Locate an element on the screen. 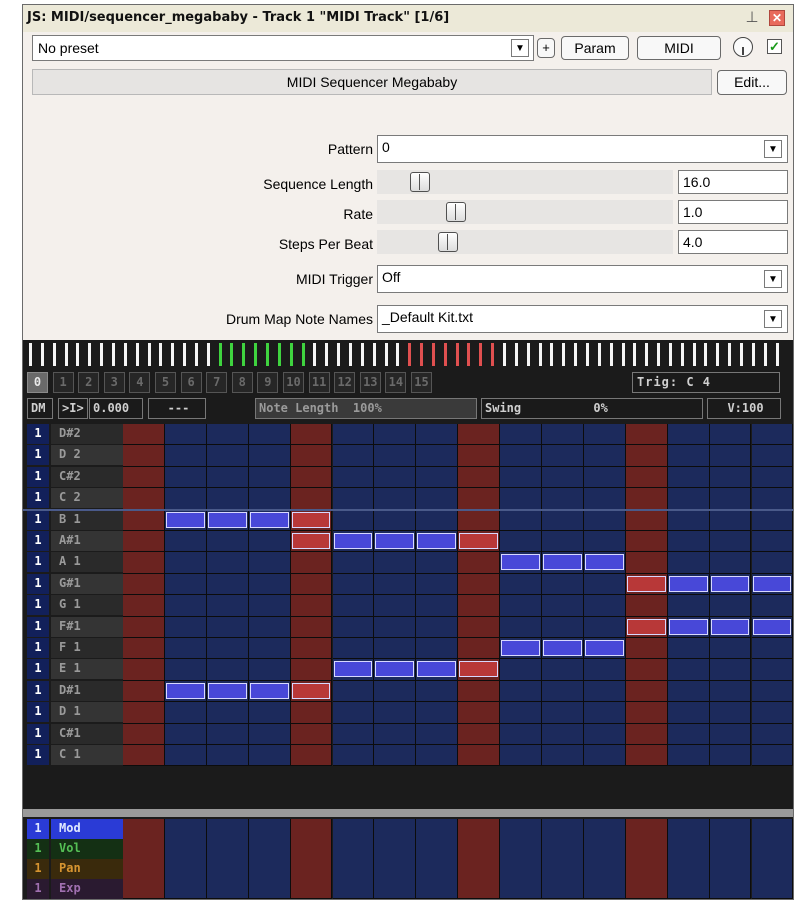 Image resolution: width=794 pixels, height=900 pixels. cc-lane-label: 1 Pan is located at coordinates (73, 869).